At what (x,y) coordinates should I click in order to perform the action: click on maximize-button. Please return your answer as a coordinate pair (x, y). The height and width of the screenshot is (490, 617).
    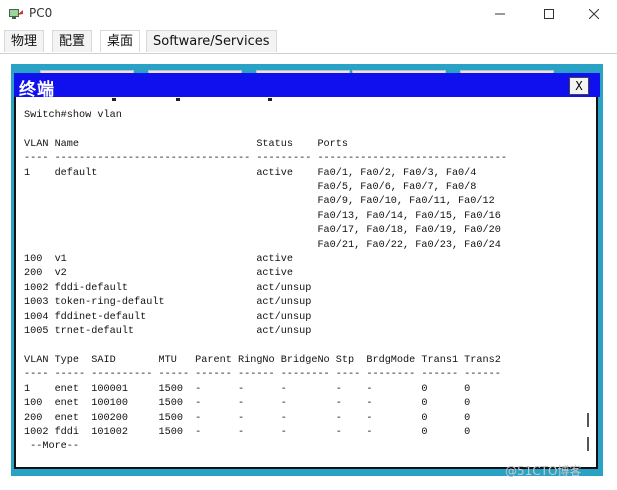
    Looking at the image, I should click on (549, 14).